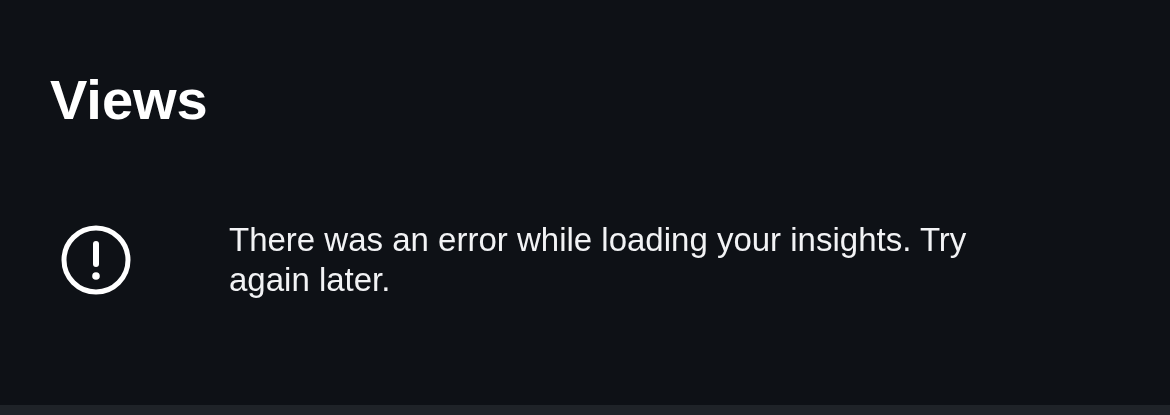 This screenshot has height=415, width=1170. What do you see at coordinates (129, 100) in the screenshot?
I see `section-title: Views` at bounding box center [129, 100].